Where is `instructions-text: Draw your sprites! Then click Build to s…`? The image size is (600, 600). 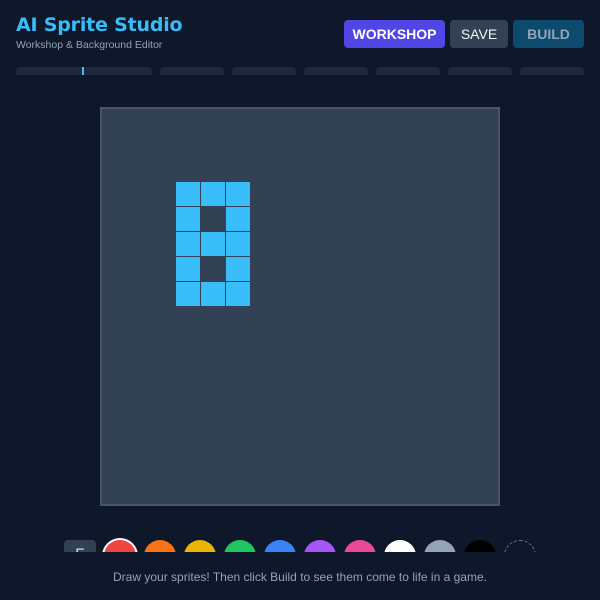
instructions-text: Draw your sprites! Then click Build to s… is located at coordinates (300, 577).